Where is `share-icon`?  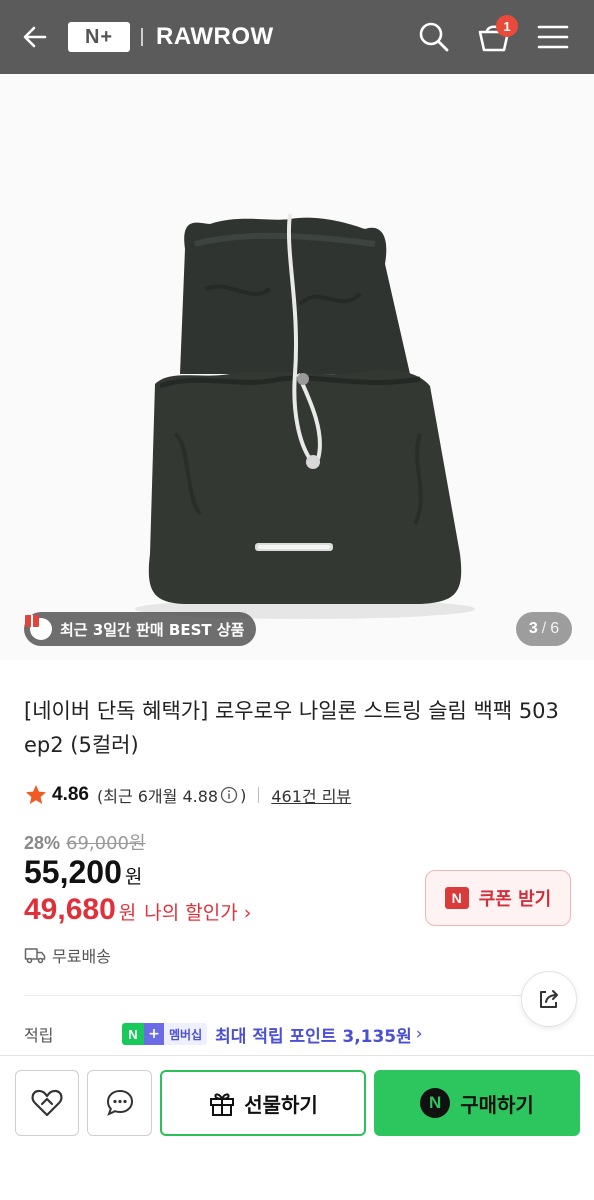 share-icon is located at coordinates (549, 999).